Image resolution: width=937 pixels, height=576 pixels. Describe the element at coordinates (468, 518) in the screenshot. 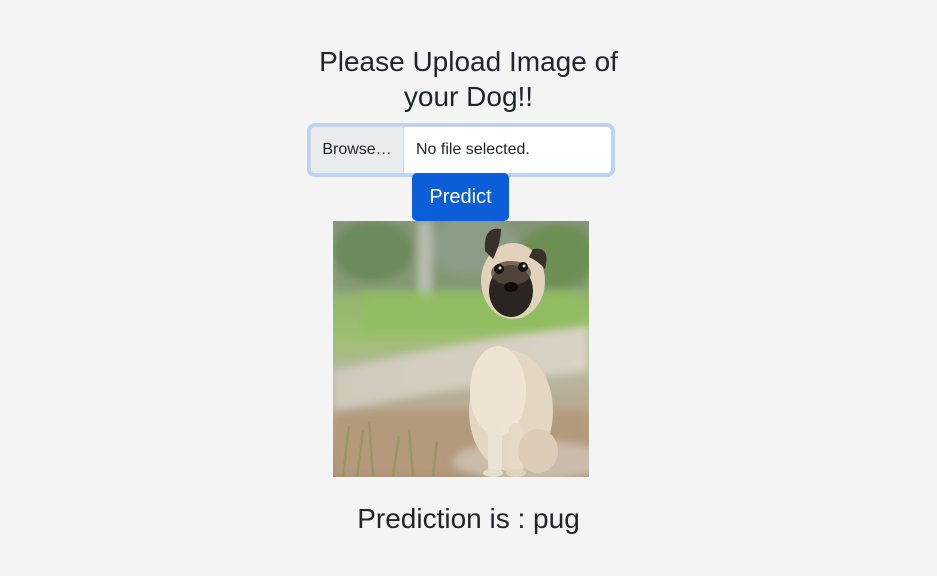

I see `prediction-result: Prediction is : pug` at that location.